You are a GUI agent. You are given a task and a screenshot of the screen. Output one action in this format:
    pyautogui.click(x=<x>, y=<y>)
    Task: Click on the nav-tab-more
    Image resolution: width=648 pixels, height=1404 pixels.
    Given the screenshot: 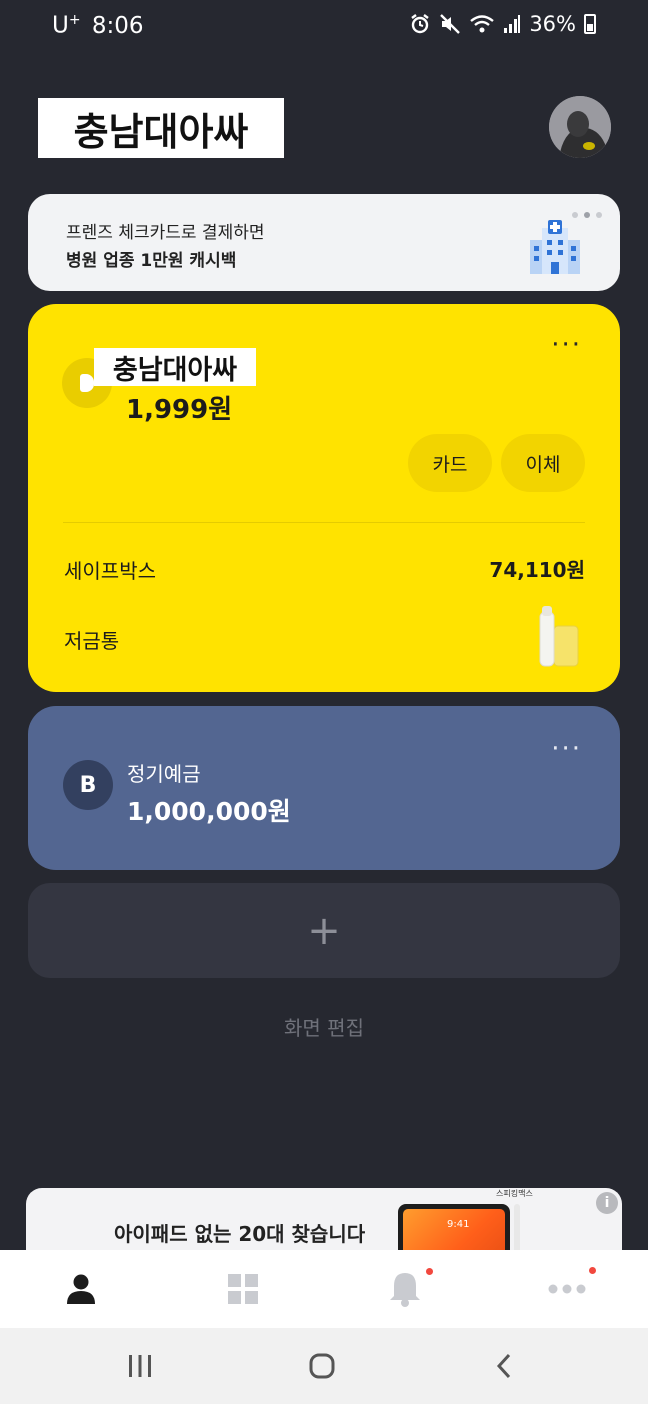 What is the action you would take?
    pyautogui.click(x=567, y=1289)
    